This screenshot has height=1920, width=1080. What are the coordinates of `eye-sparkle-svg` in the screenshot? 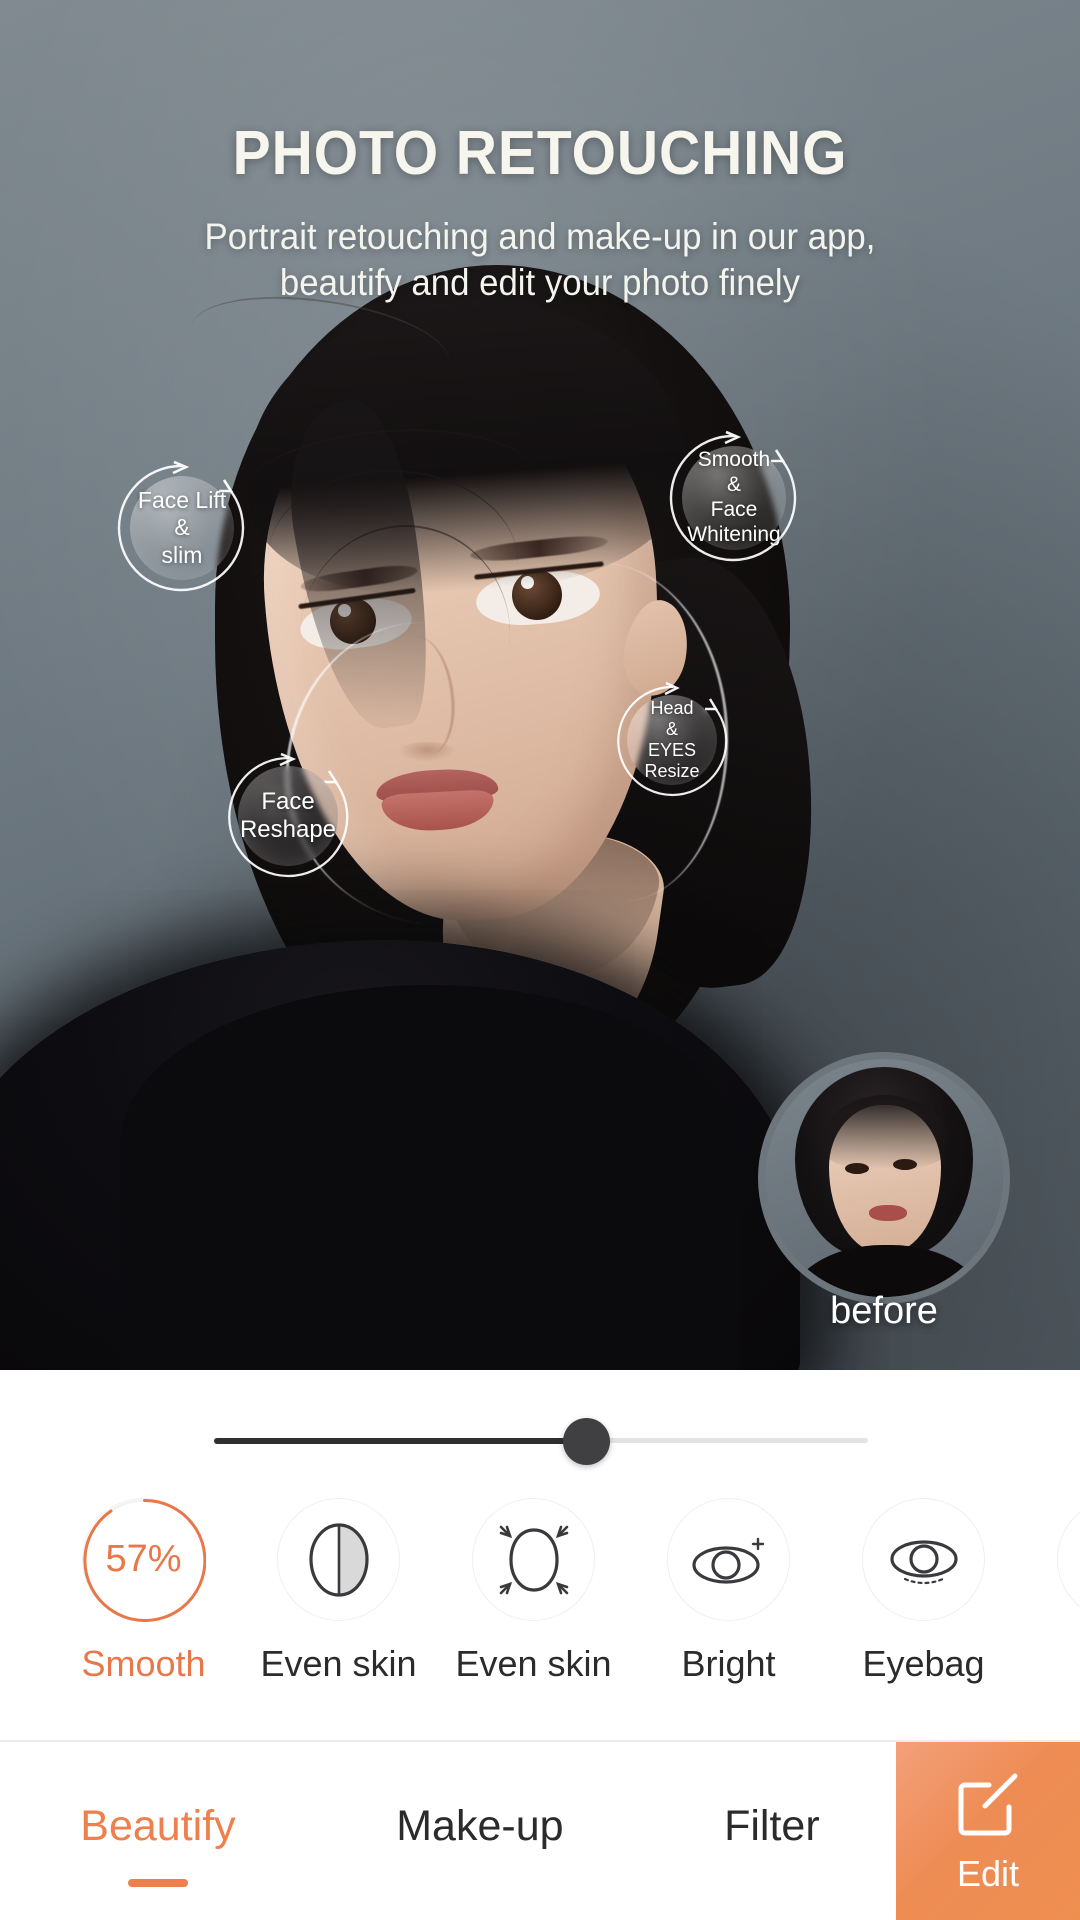 It's located at (727, 1560).